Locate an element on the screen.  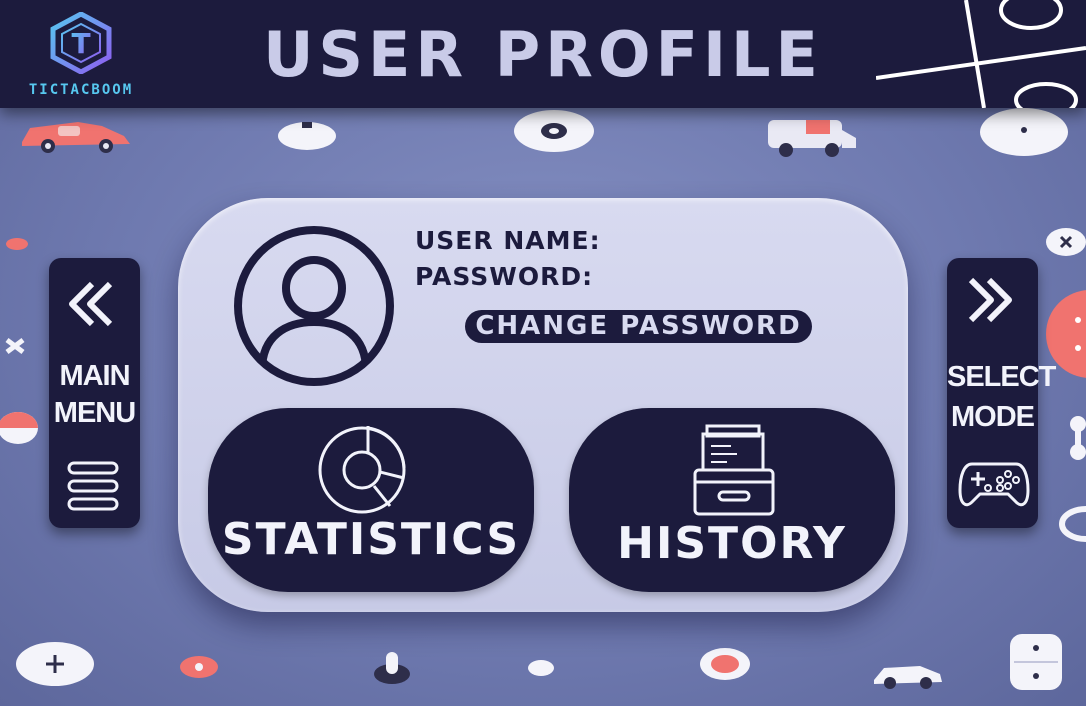
main-menu-label-line2: MENU is located at coordinates (94, 413).